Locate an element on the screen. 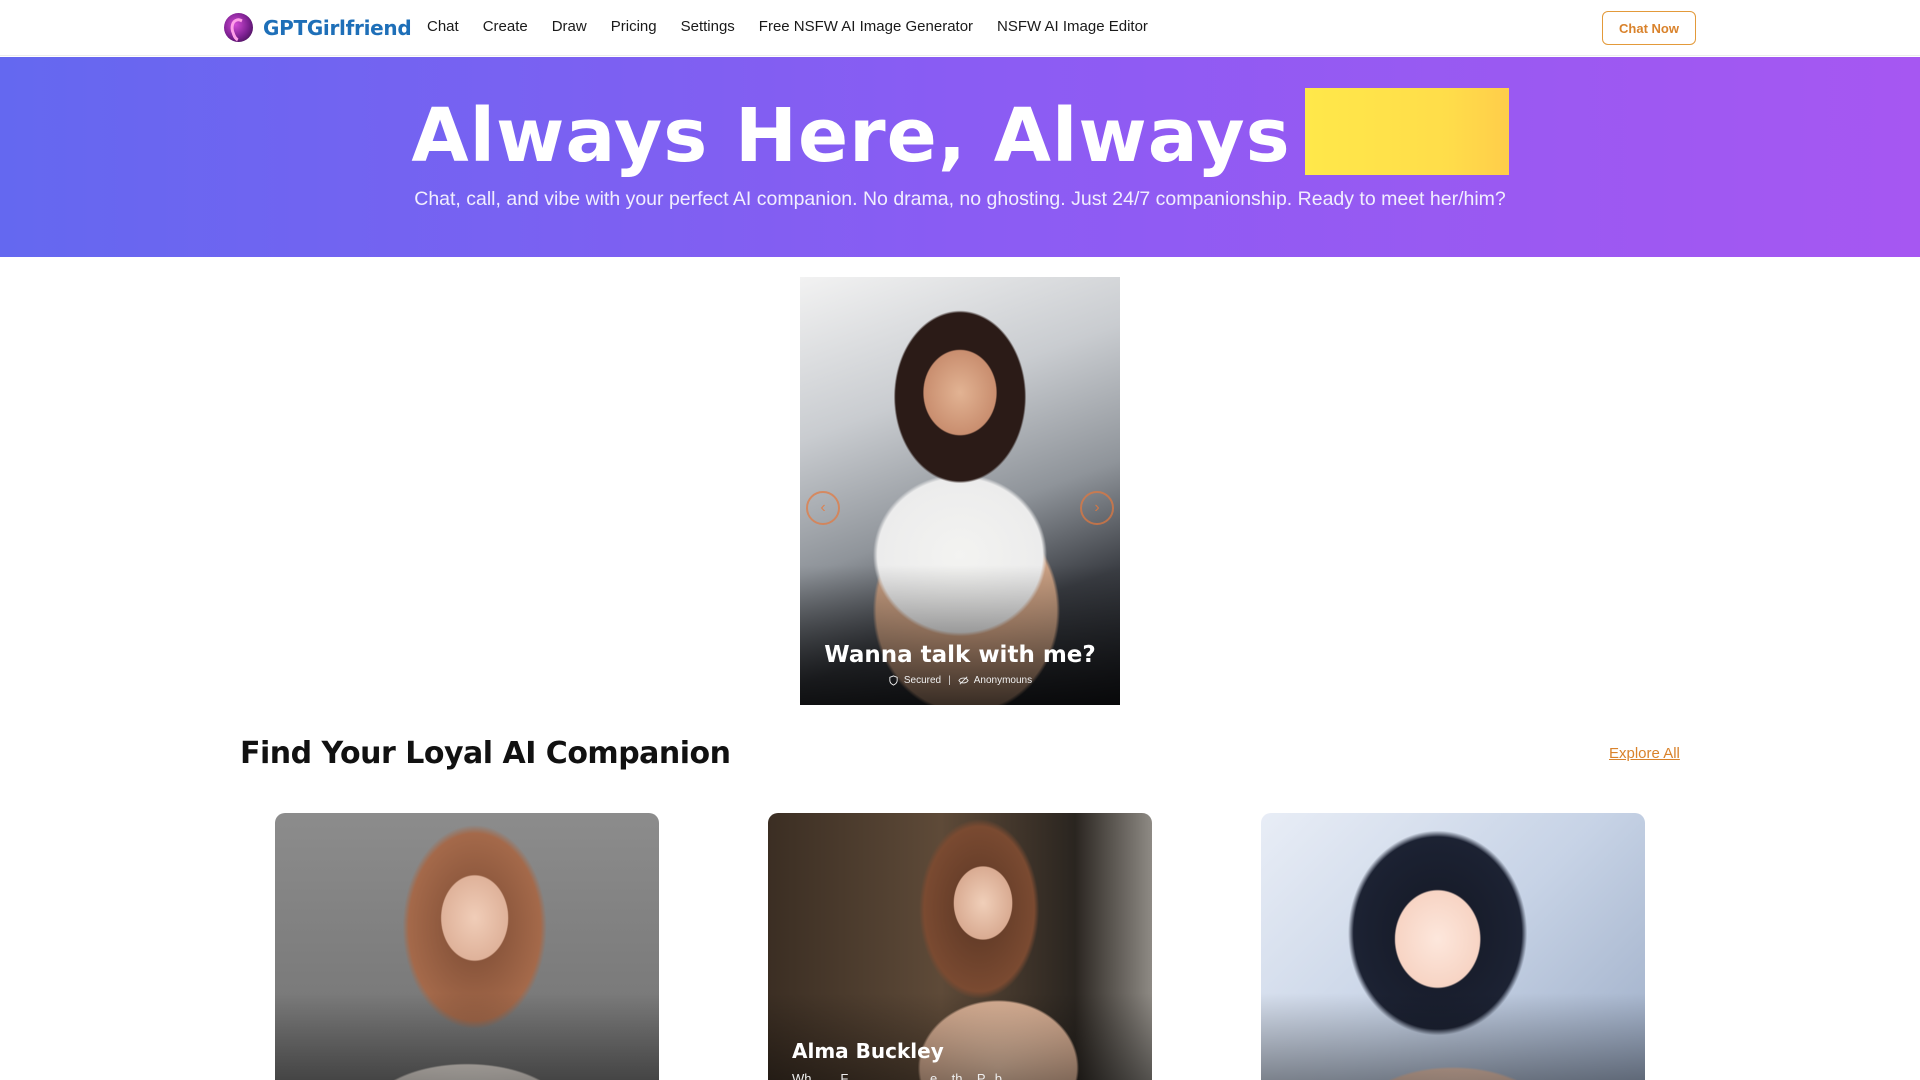  hero-title: Always Here, Always is located at coordinates (960, 133).